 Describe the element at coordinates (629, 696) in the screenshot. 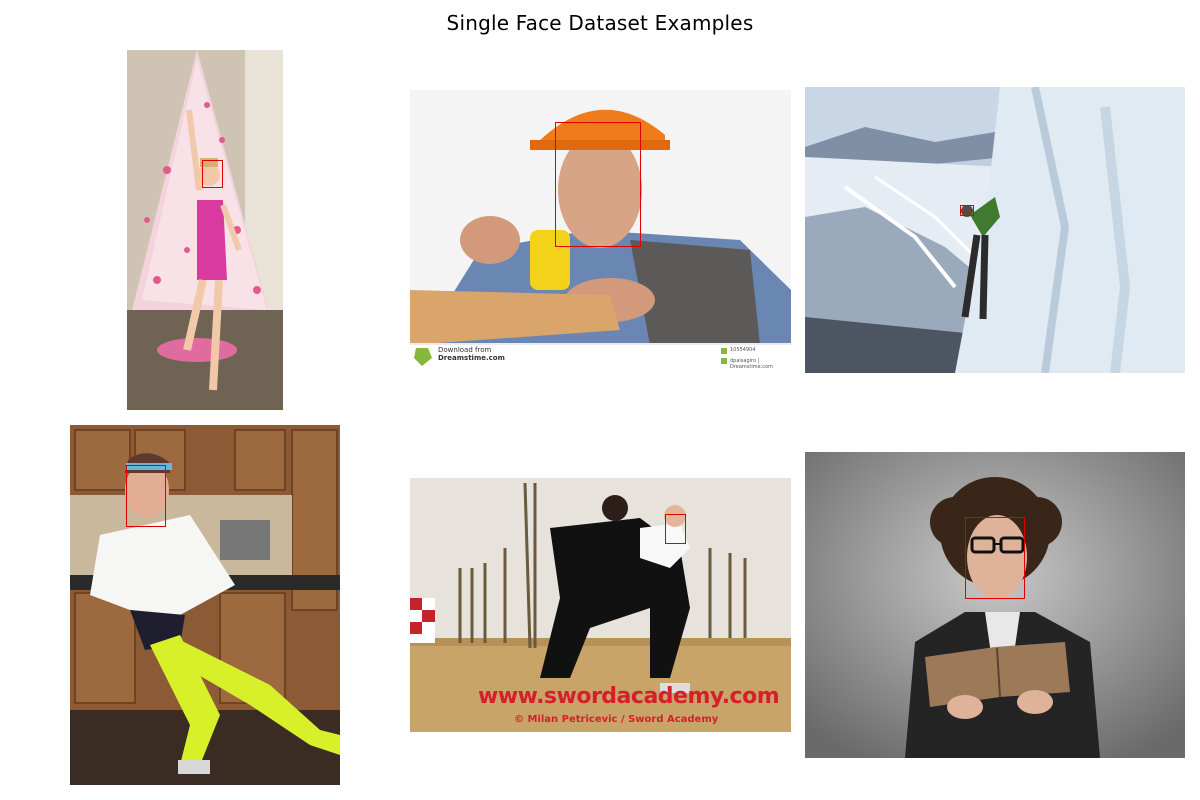

I see `watermark-url: www.swordacademy.com` at that location.